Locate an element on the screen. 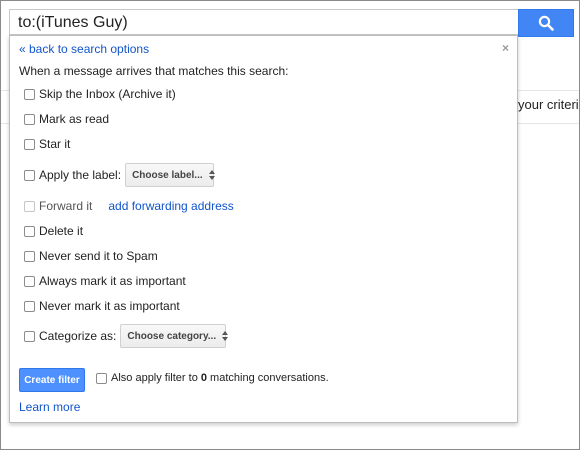 This screenshot has height=450, width=580. option-always-important: Always mark it as important is located at coordinates (105, 281).